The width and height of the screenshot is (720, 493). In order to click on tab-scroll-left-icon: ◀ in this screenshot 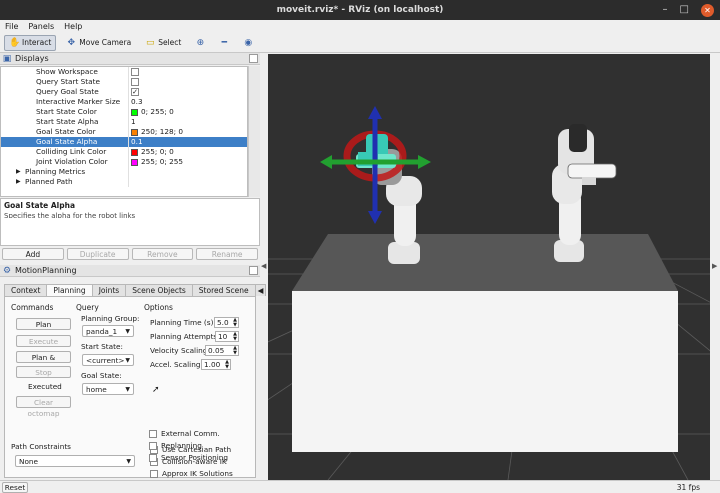, I will do `click(260, 290)`.